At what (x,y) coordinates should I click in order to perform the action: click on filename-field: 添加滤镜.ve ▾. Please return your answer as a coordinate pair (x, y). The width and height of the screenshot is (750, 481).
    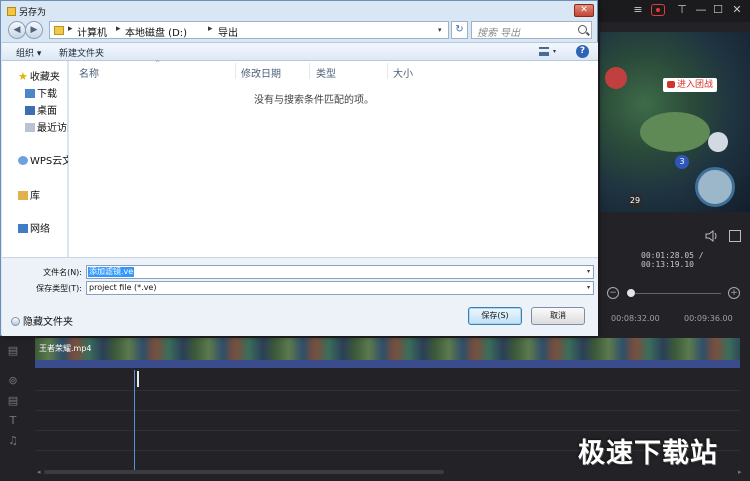
    Looking at the image, I should click on (340, 272).